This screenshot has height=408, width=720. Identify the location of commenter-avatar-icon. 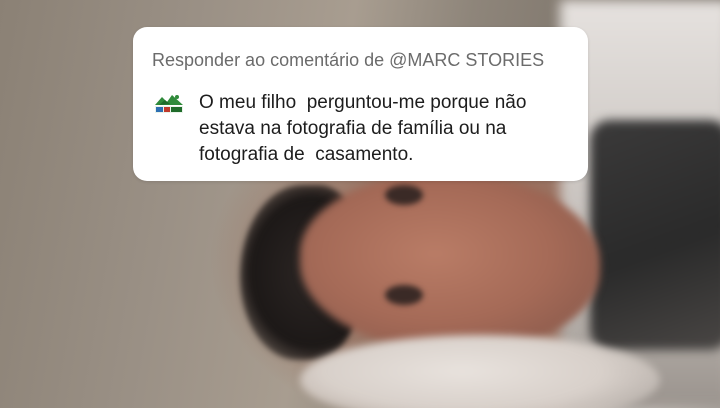
(169, 103).